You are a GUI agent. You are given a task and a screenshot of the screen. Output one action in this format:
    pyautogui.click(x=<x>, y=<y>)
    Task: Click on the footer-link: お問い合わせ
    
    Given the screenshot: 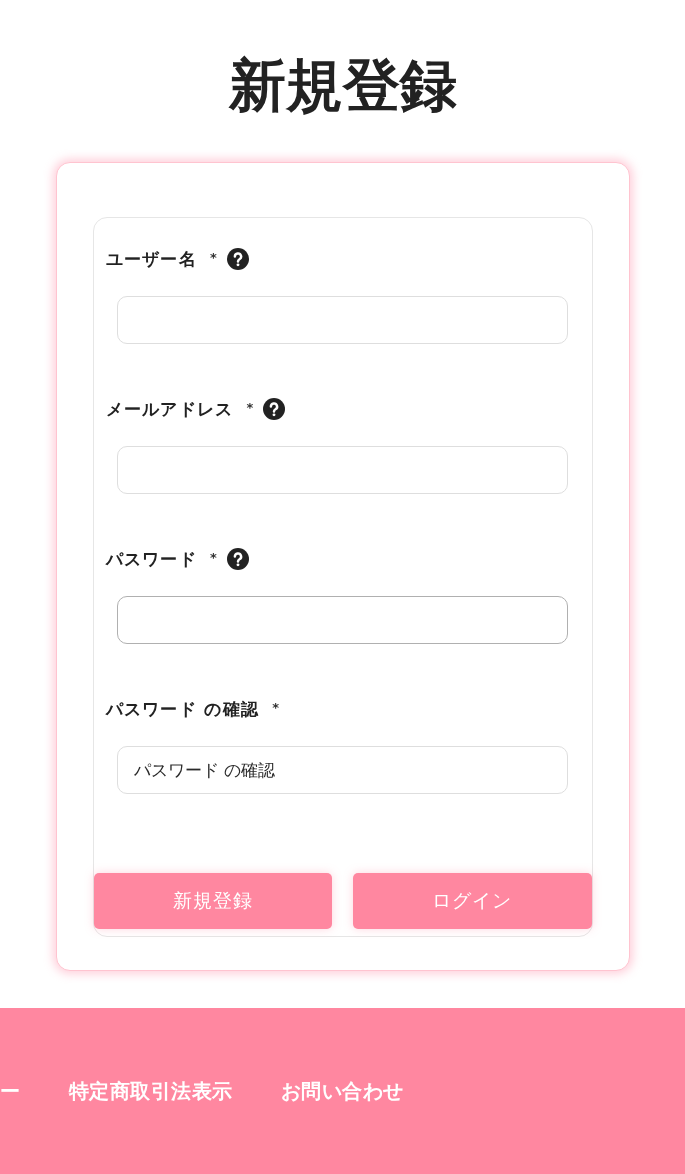 What is the action you would take?
    pyautogui.click(x=342, y=1091)
    